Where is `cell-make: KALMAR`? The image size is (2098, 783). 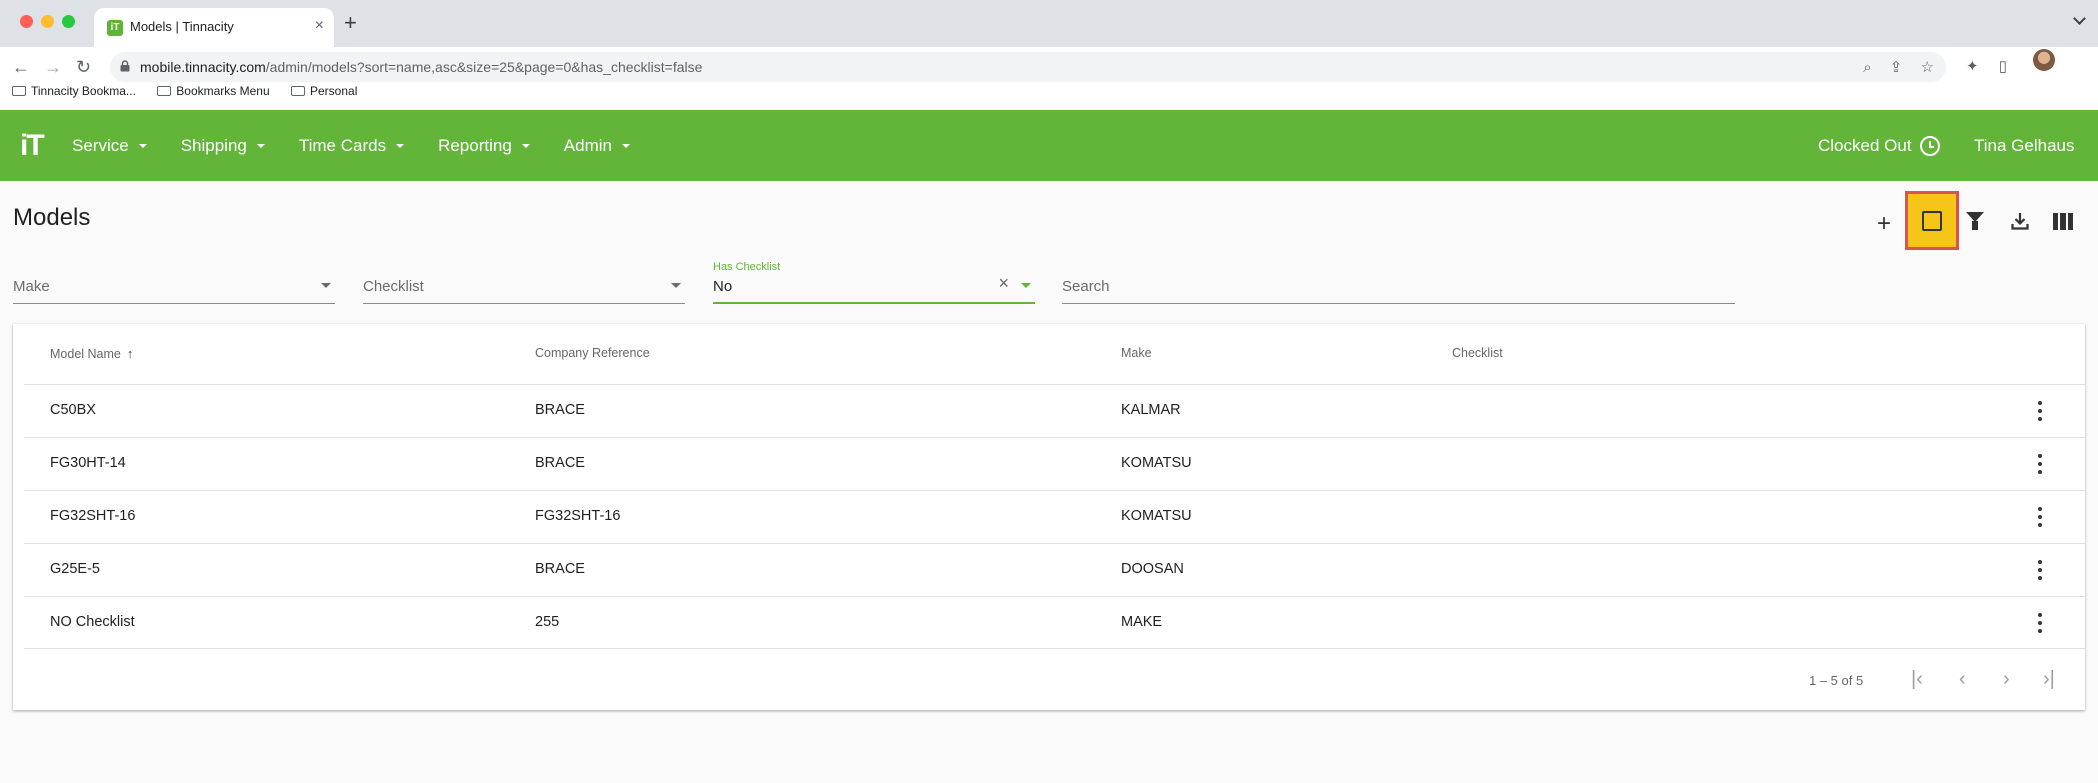 cell-make: KALMAR is located at coordinates (1151, 410).